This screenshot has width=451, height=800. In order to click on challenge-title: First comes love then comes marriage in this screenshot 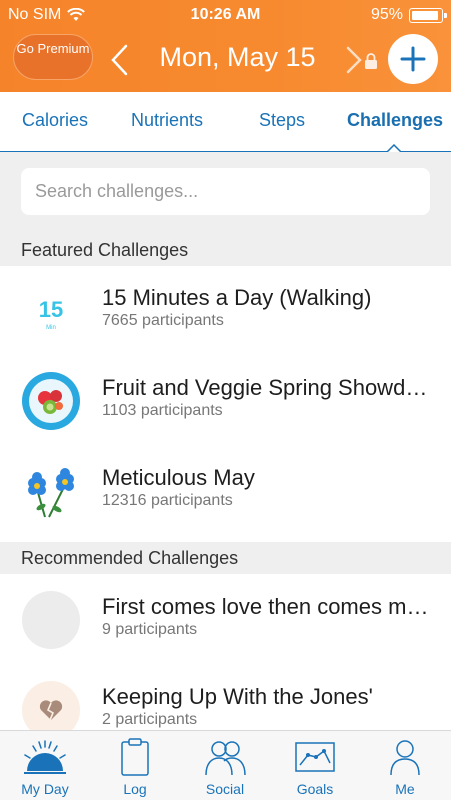, I will do `click(269, 606)`.